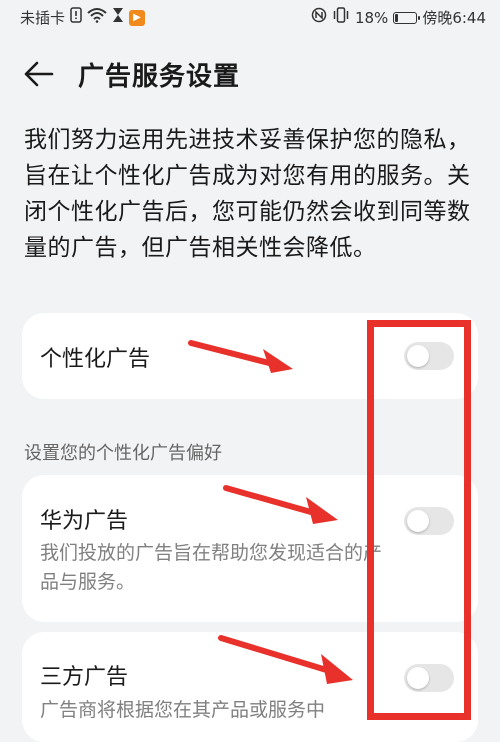 This screenshot has width=500, height=742. Describe the element at coordinates (341, 17) in the screenshot. I see `vibrate-icon` at that location.